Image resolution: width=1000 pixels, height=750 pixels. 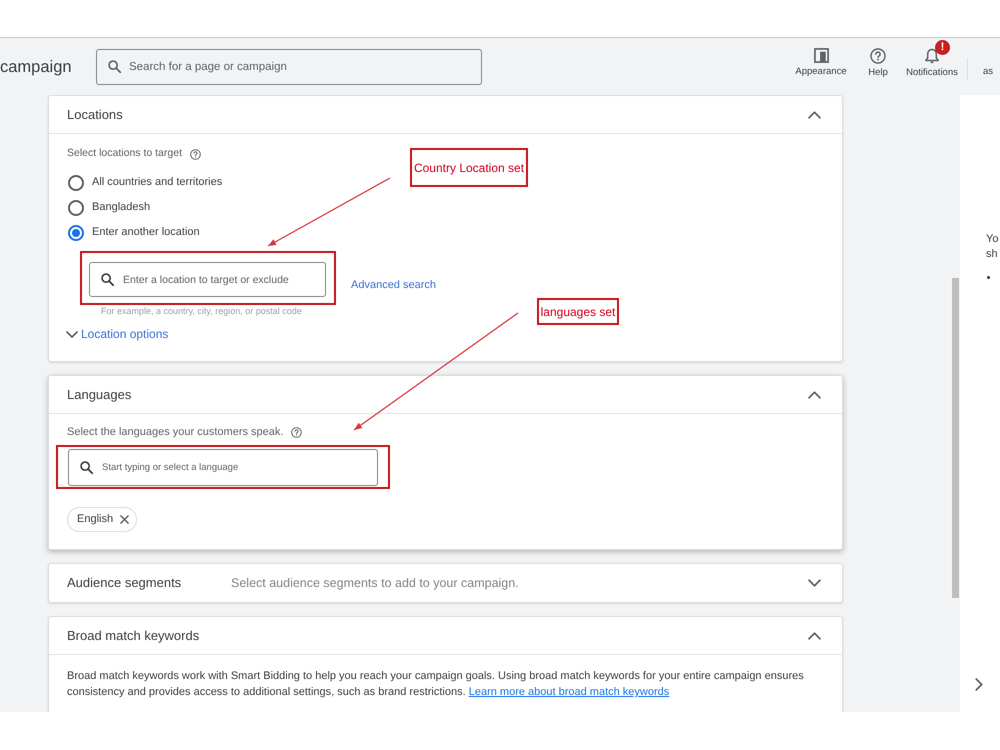 What do you see at coordinates (821, 55) in the screenshot?
I see `panel-icon` at bounding box center [821, 55].